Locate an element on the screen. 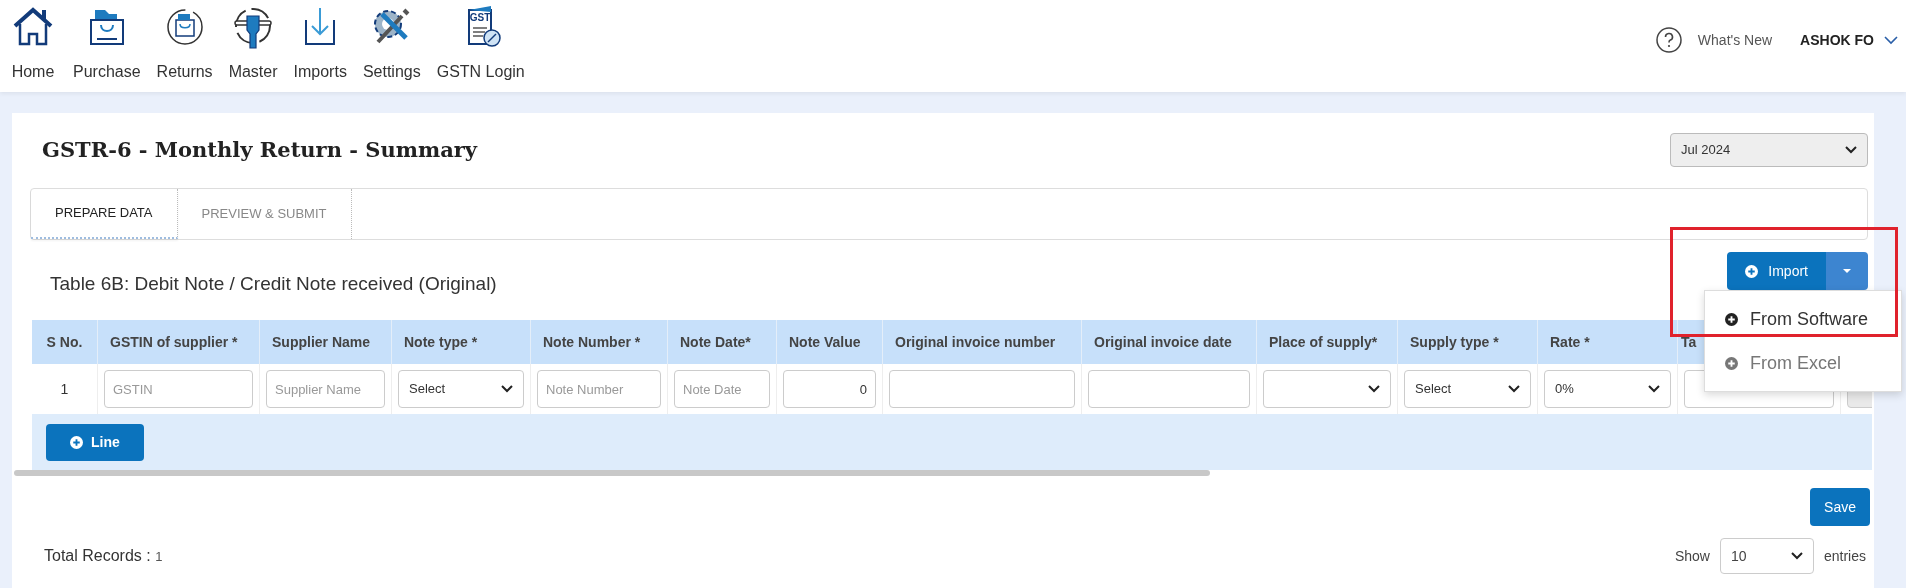 The width and height of the screenshot is (1906, 588). column-header: Note Value is located at coordinates (825, 342).